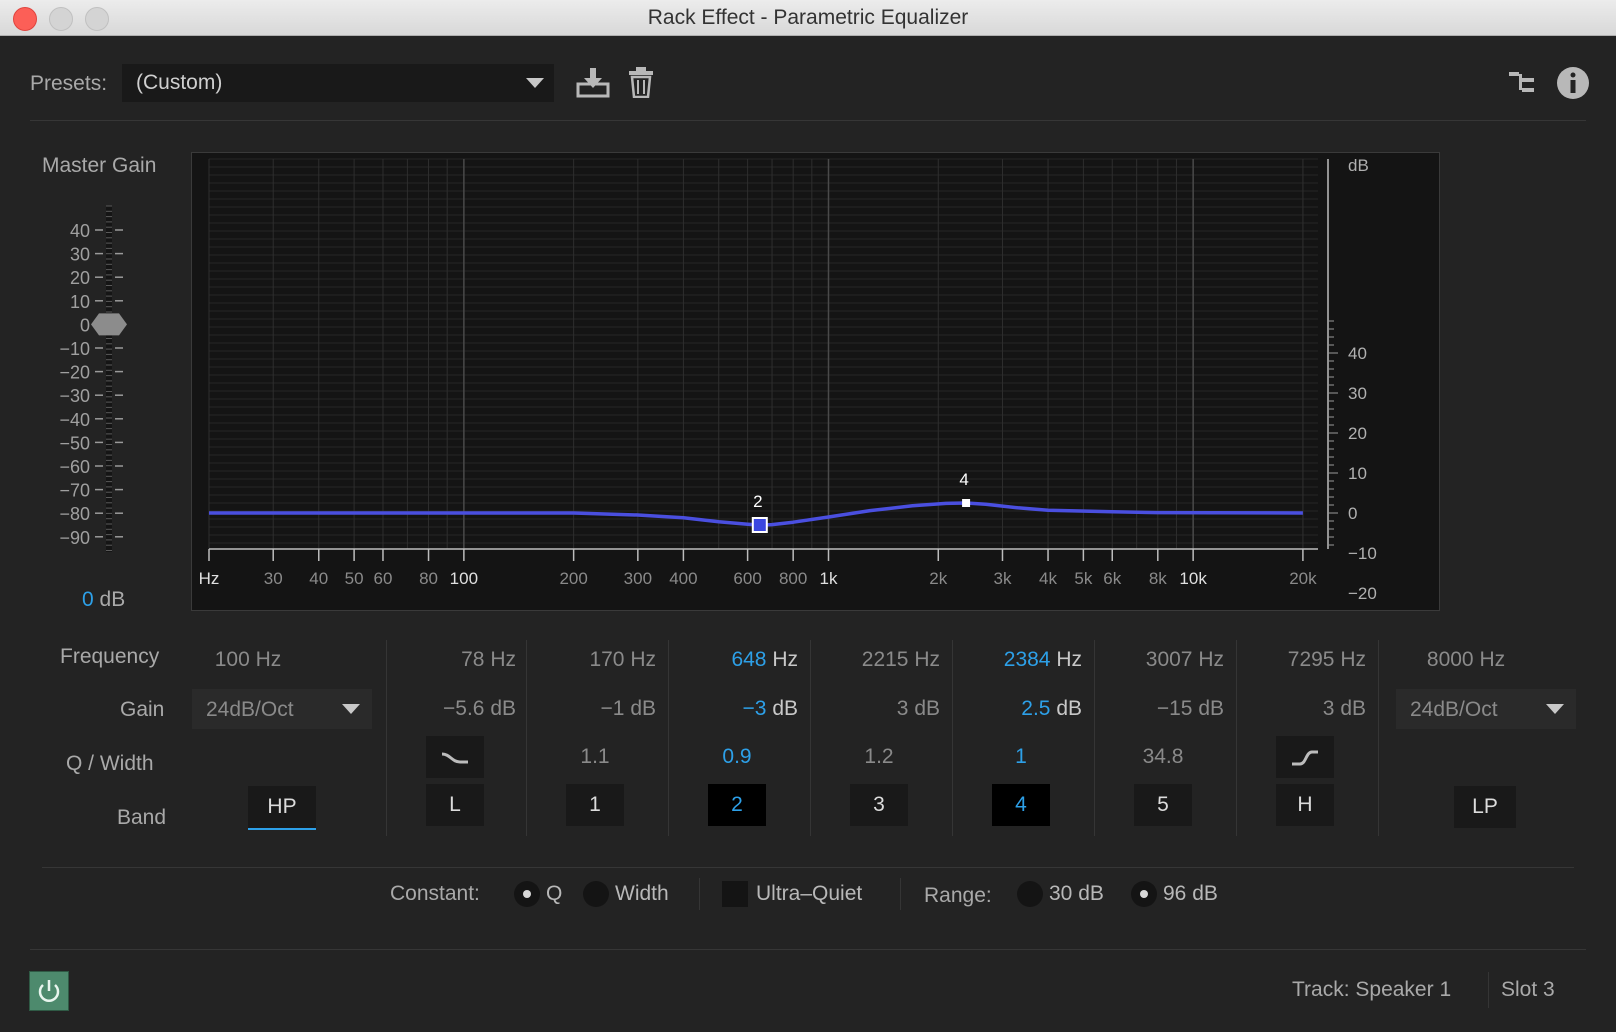 This screenshot has height=1032, width=1616. Describe the element at coordinates (85, 325) in the screenshot. I see `master-gain-tick-label: 0` at that location.